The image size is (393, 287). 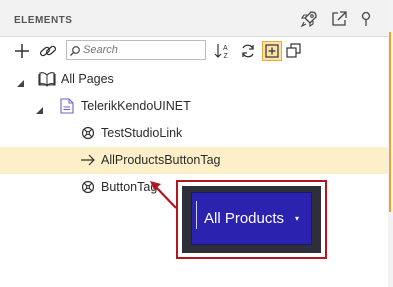 I want to click on external-link-icon, so click(x=339, y=19).